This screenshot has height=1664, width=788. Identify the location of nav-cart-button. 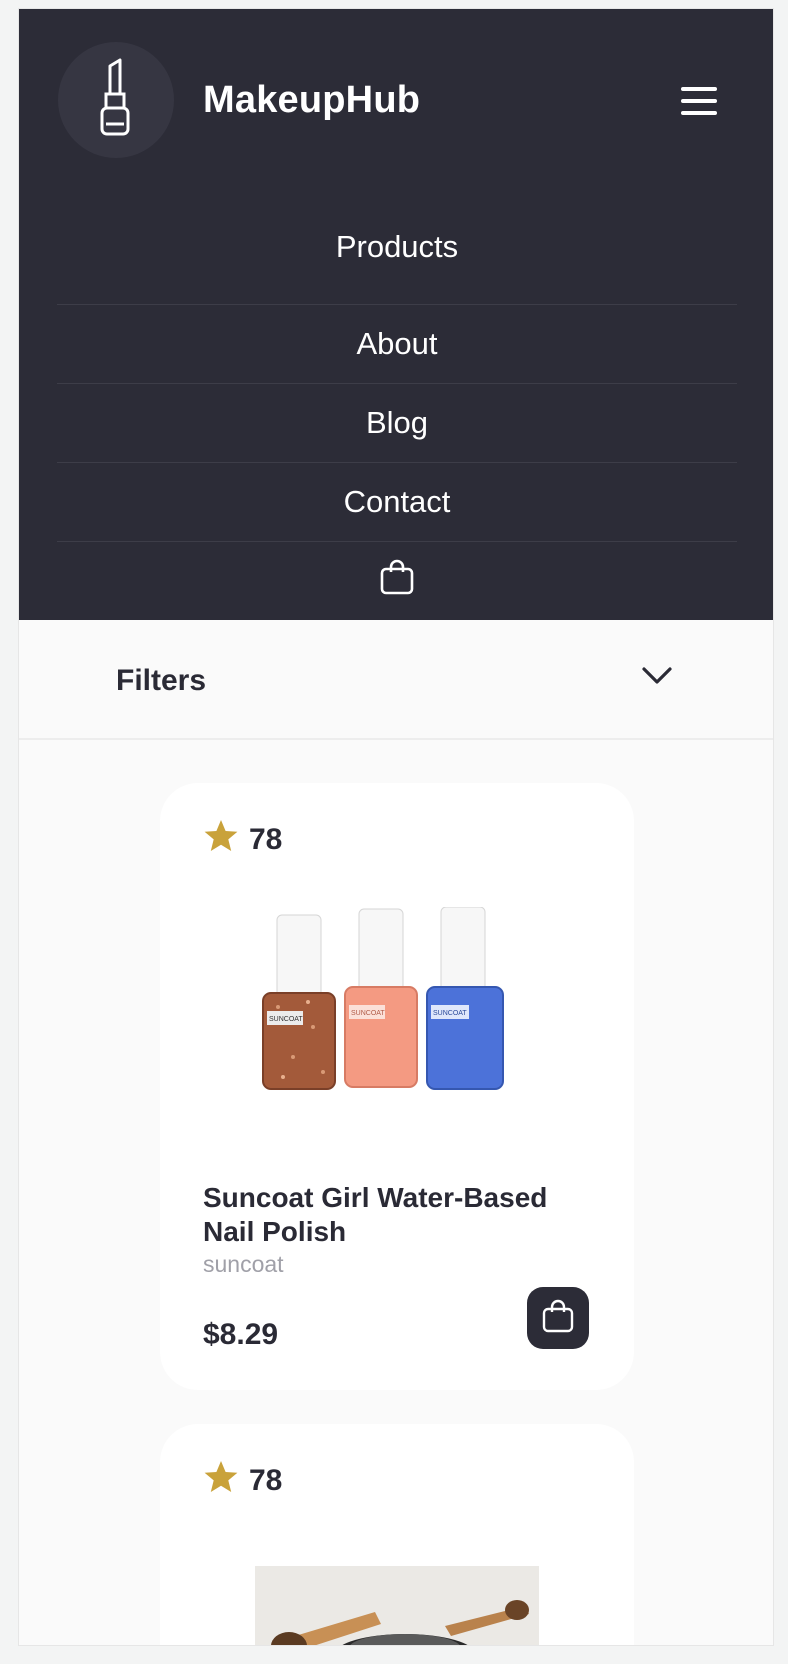
(397, 579).